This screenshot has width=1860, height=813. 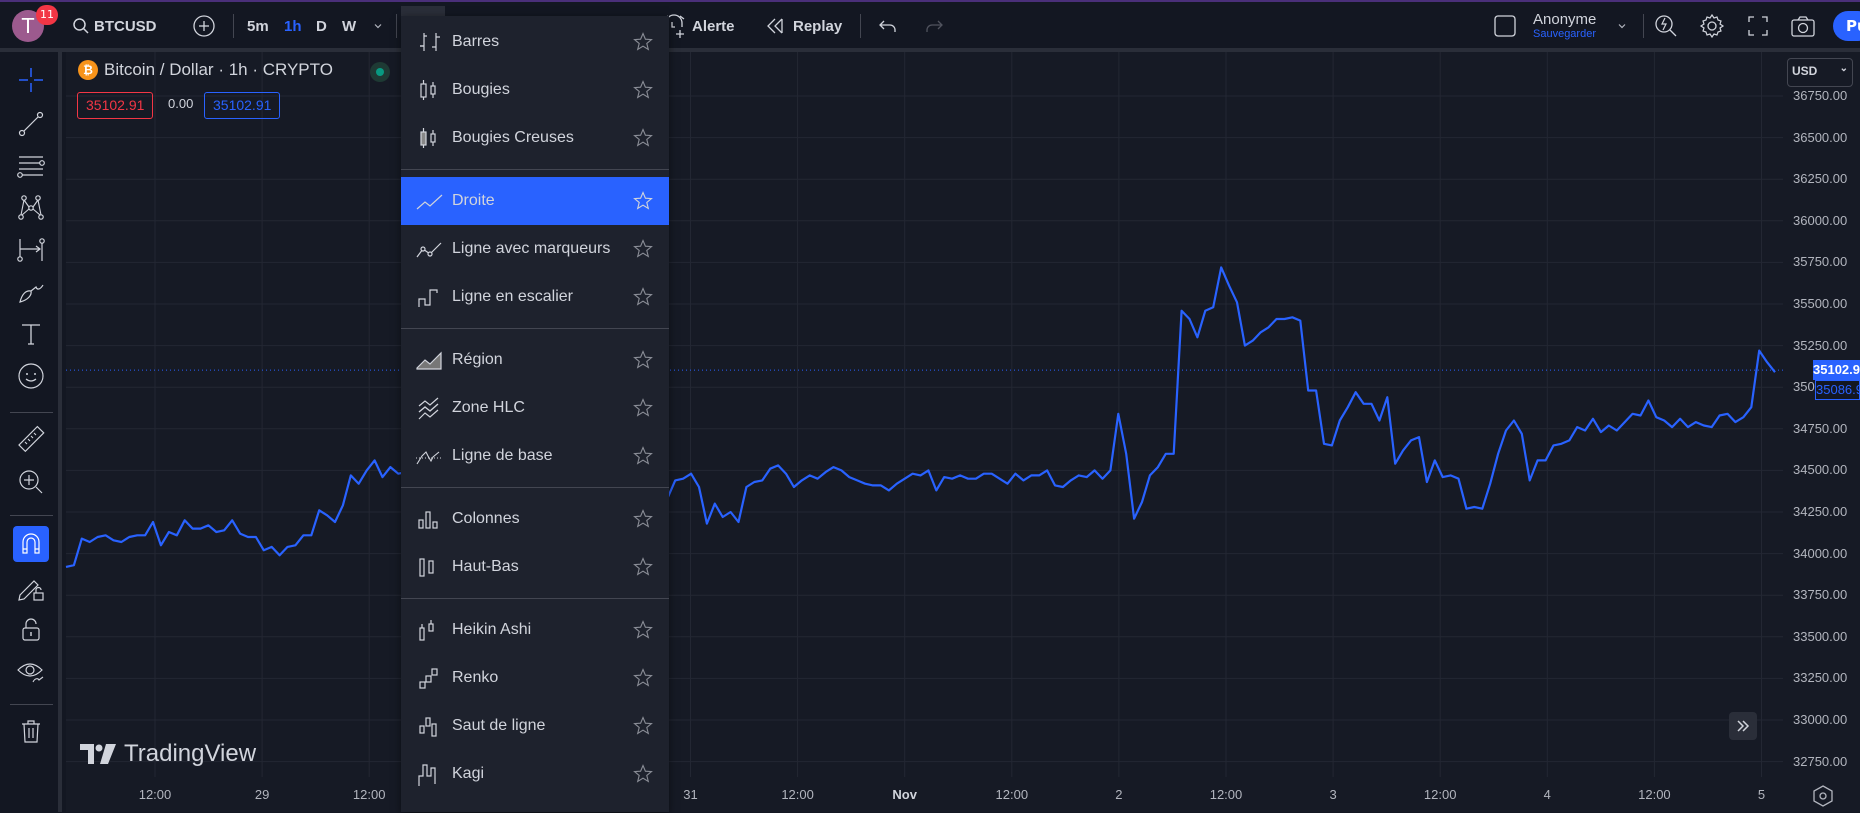 I want to click on menu-item-step-line: Ligne en escalier, so click(x=535, y=297).